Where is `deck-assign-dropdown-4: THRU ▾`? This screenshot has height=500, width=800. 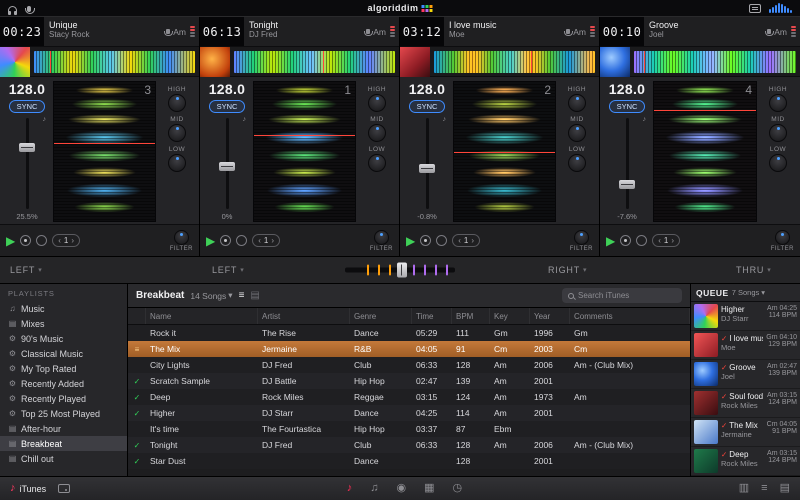 deck-assign-dropdown-4: THRU ▾ is located at coordinates (754, 270).